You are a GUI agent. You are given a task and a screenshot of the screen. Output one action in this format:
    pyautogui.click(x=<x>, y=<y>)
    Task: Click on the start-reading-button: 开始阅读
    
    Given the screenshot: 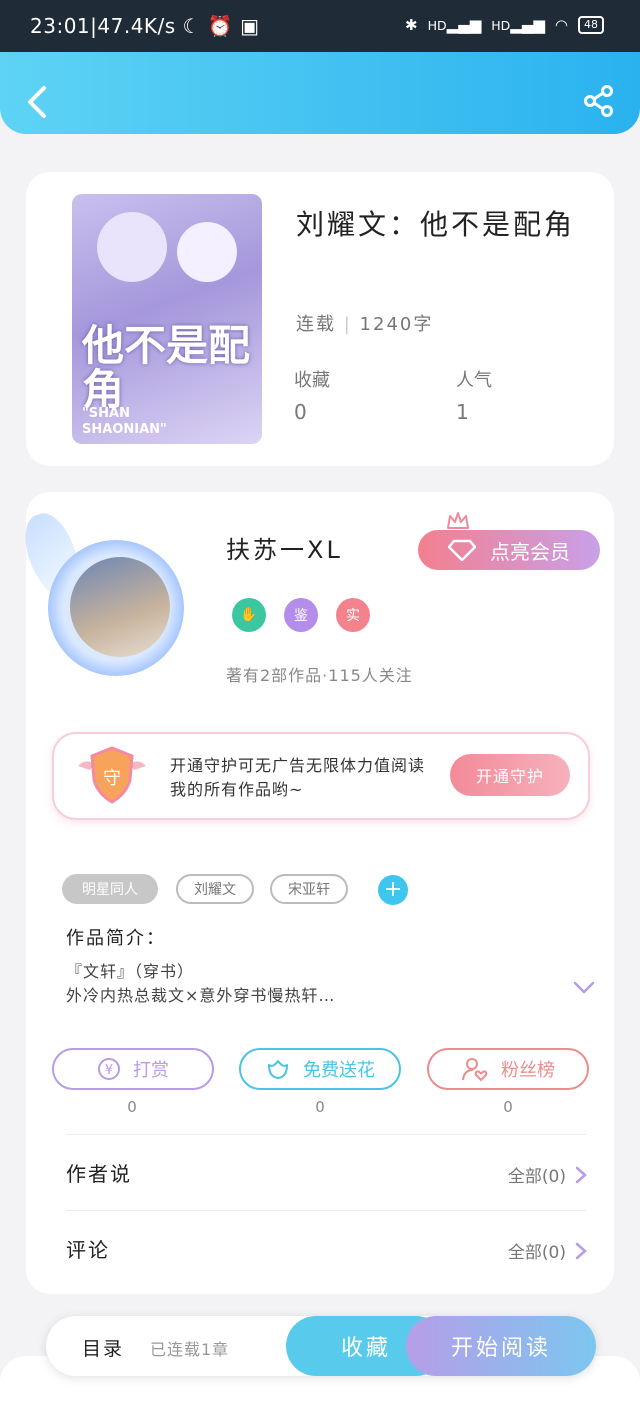 What is the action you would take?
    pyautogui.click(x=501, y=1346)
    